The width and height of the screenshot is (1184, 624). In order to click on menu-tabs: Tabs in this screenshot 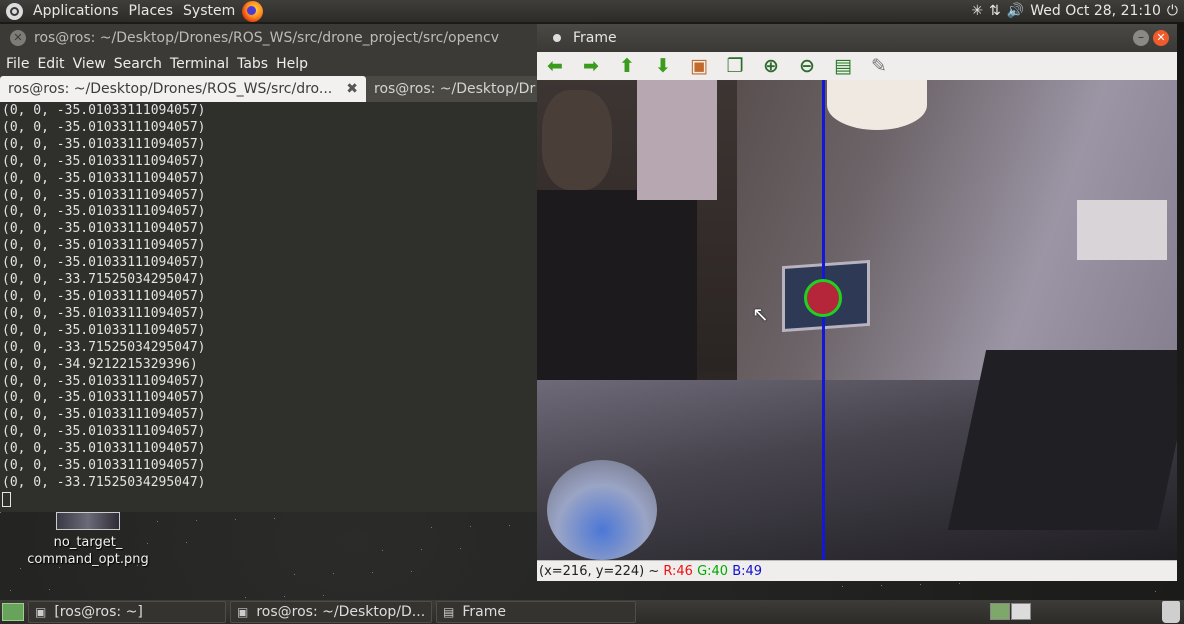, I will do `click(252, 64)`.